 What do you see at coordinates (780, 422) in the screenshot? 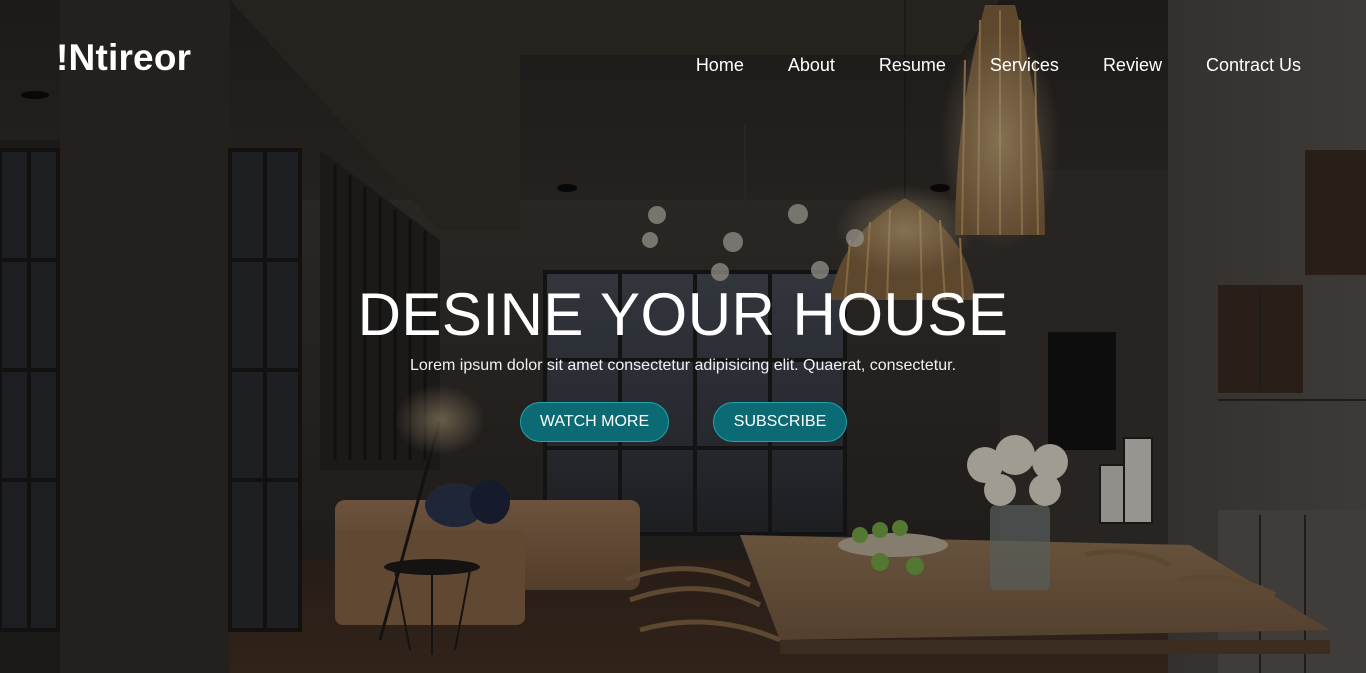
I see `subscribe-button: SUBSCRIBE` at bounding box center [780, 422].